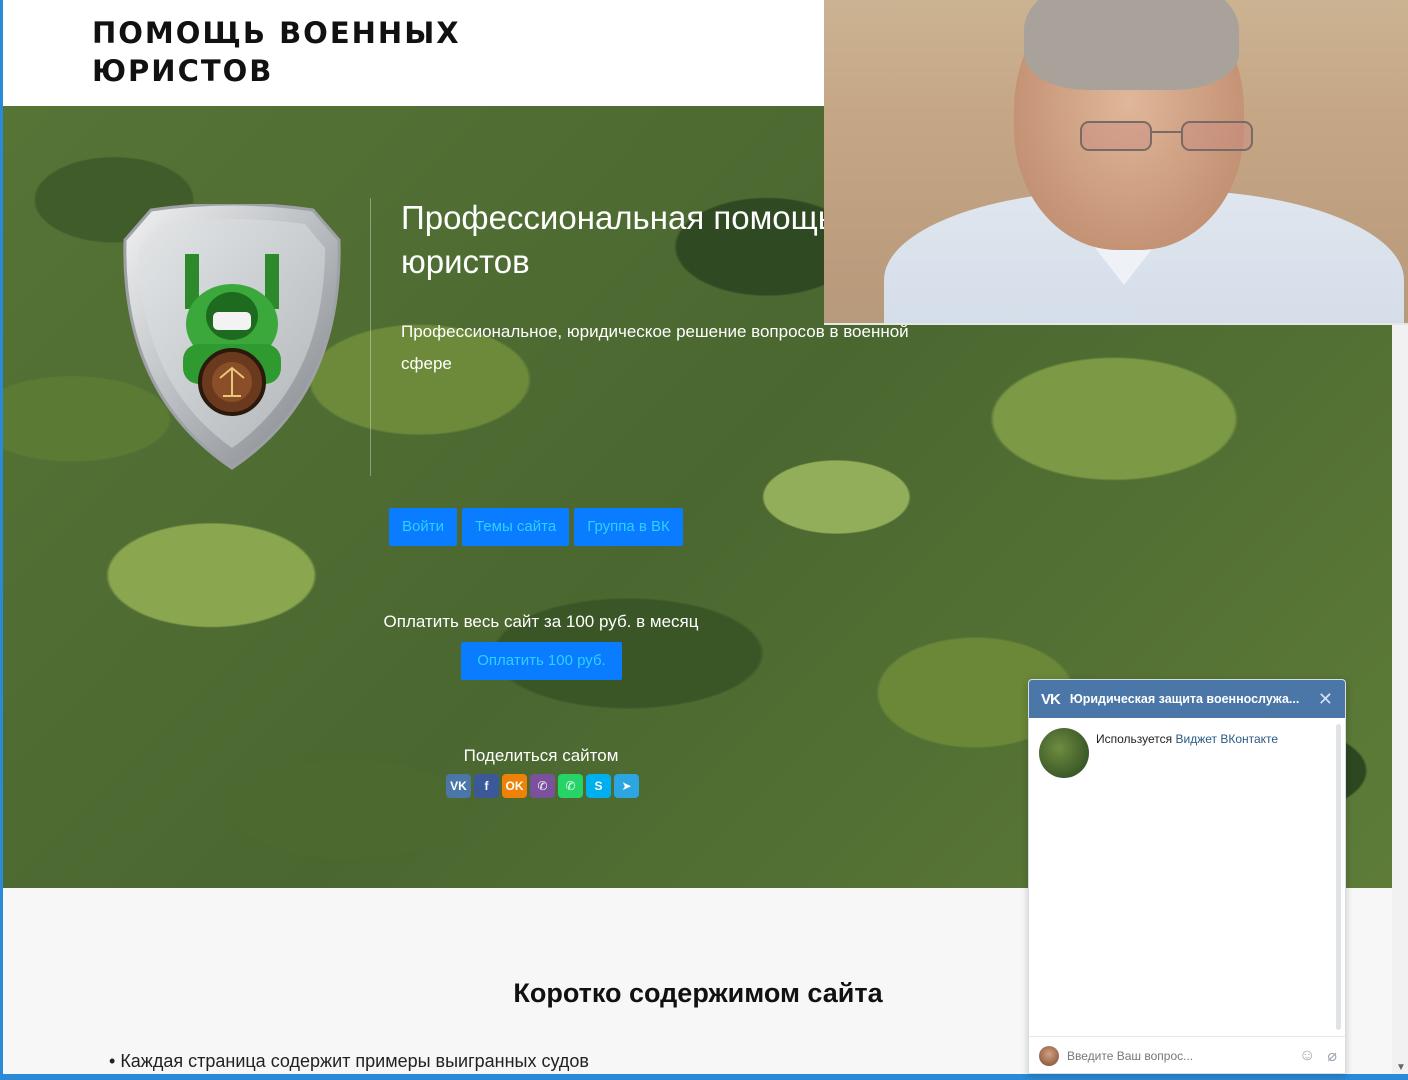  What do you see at coordinates (232, 337) in the screenshot?
I see `shield-logo-icon` at bounding box center [232, 337].